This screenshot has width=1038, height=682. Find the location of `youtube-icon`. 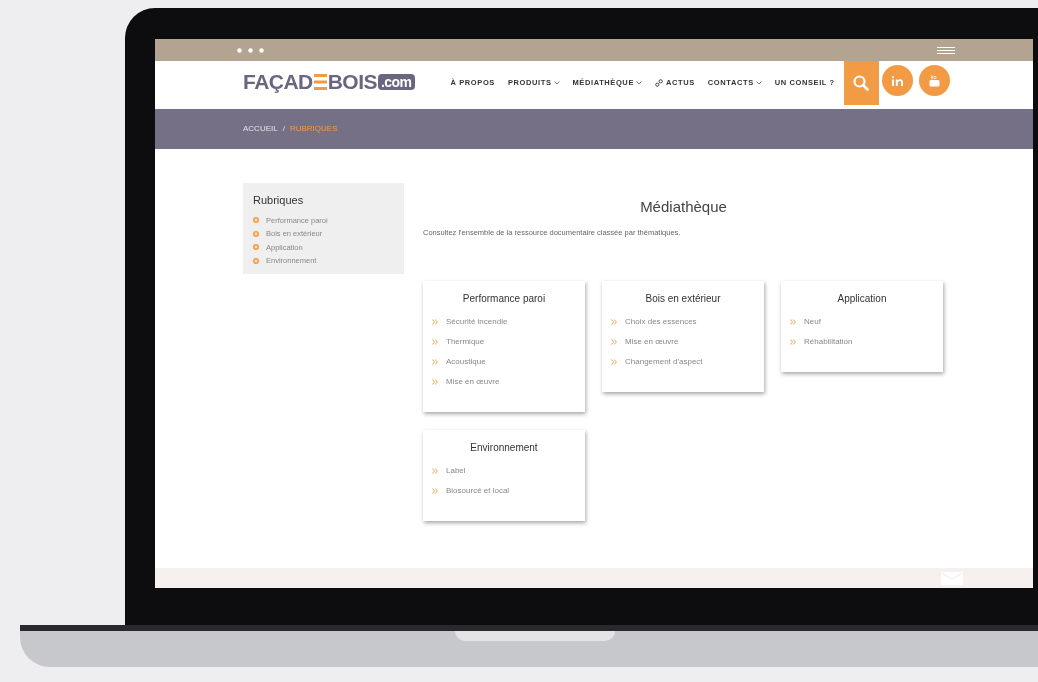

youtube-icon is located at coordinates (934, 80).